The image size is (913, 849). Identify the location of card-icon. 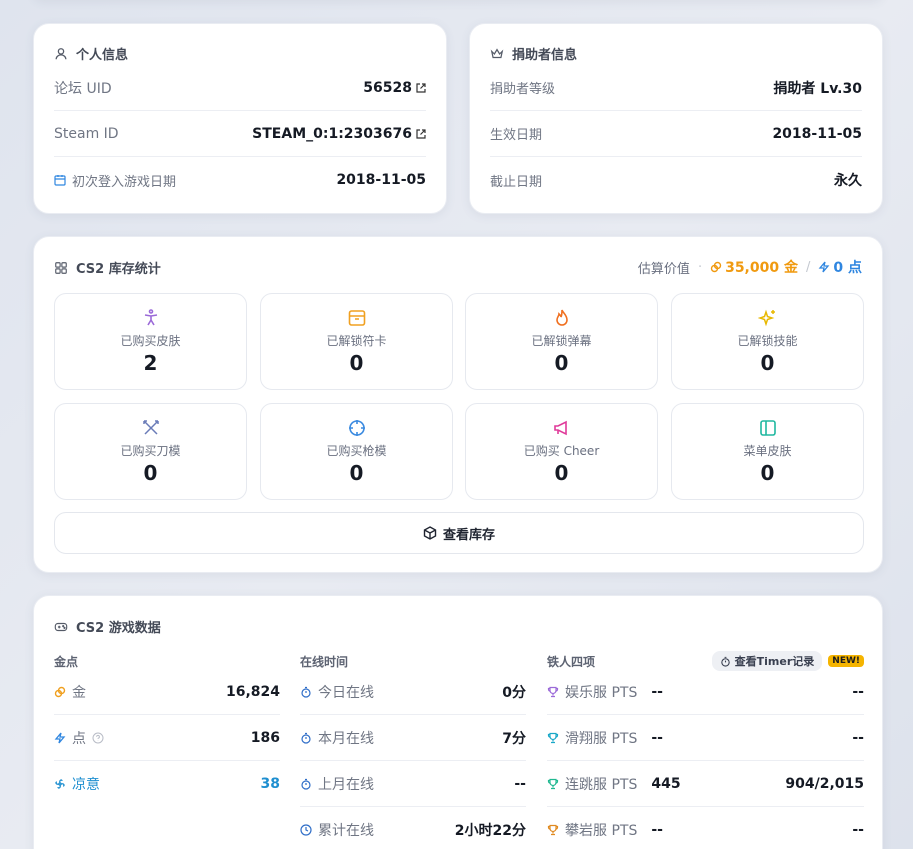
(356, 318).